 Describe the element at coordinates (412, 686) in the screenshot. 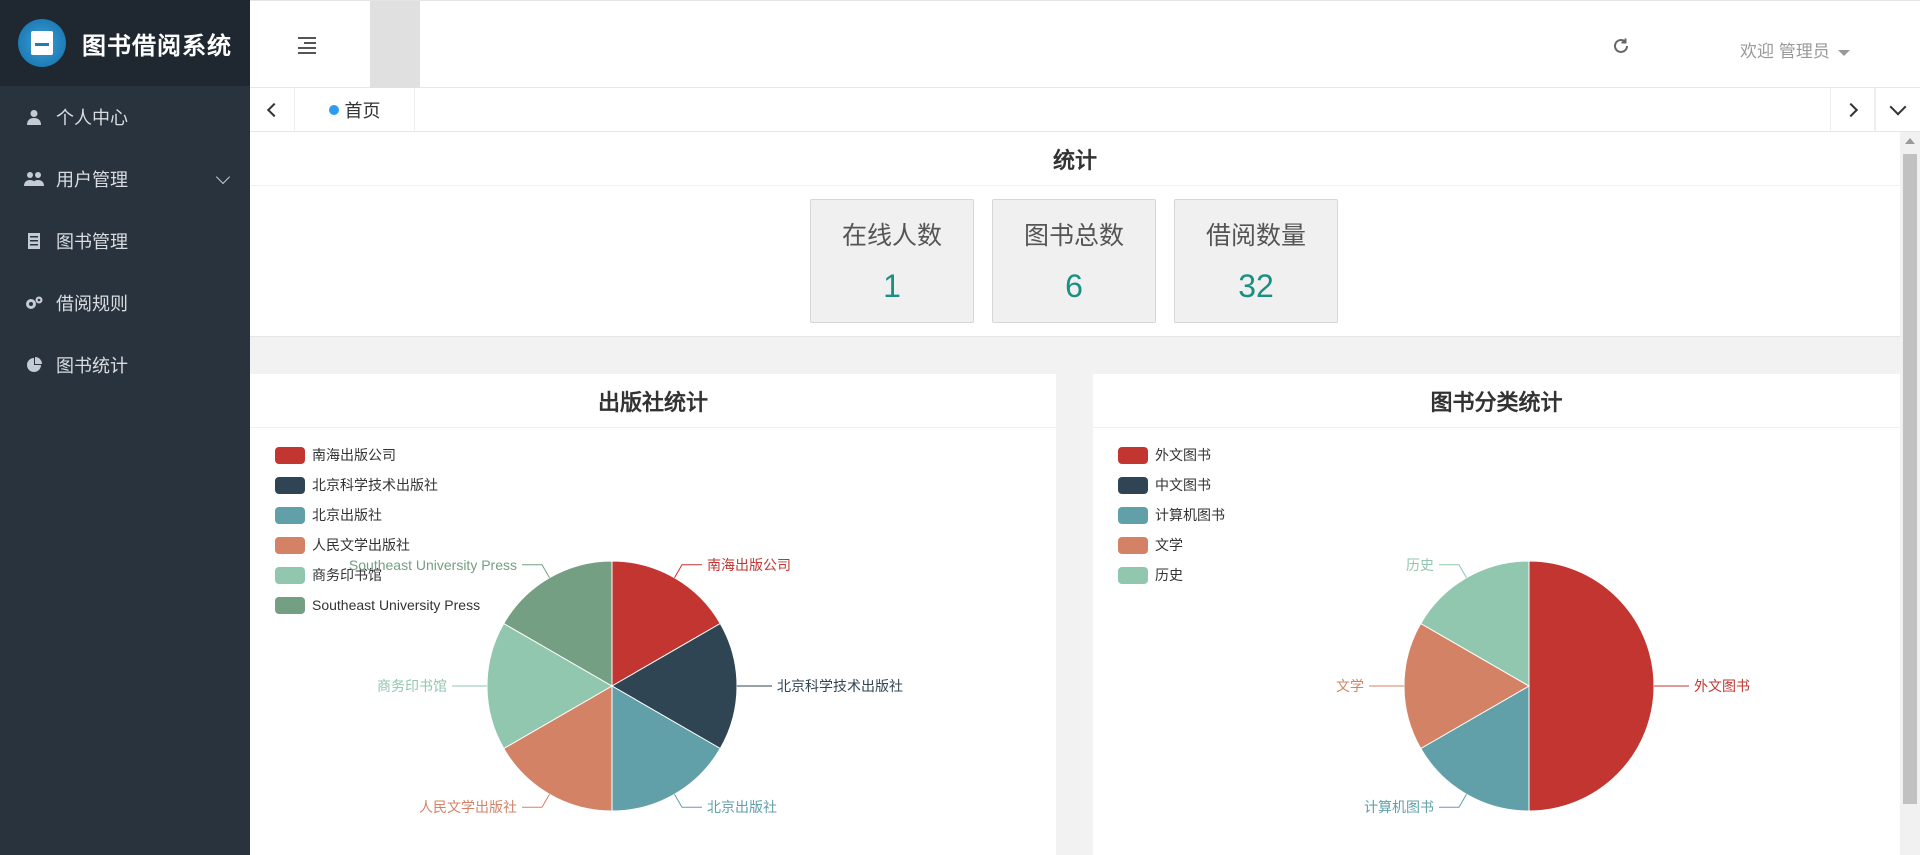

I see `slice-label: 商务印书馆` at that location.